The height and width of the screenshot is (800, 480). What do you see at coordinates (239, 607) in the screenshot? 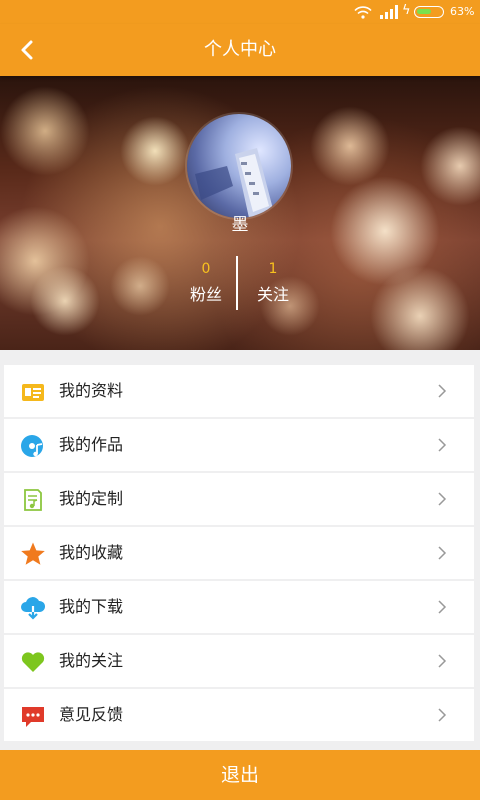
I see `menu-item-downloads: 我的下载` at bounding box center [239, 607].